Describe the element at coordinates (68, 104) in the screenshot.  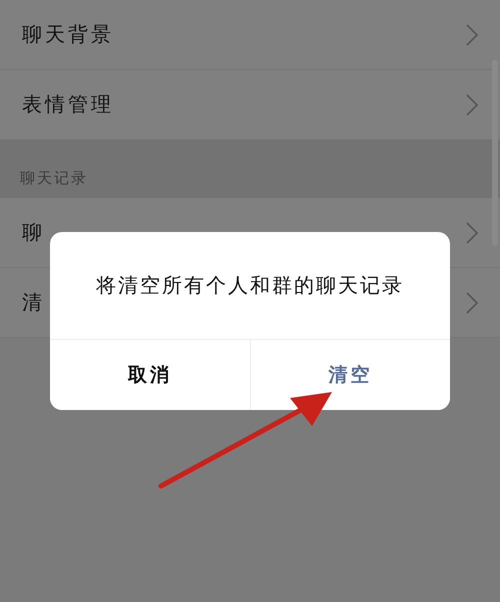
I see `row-label: 表情管理` at that location.